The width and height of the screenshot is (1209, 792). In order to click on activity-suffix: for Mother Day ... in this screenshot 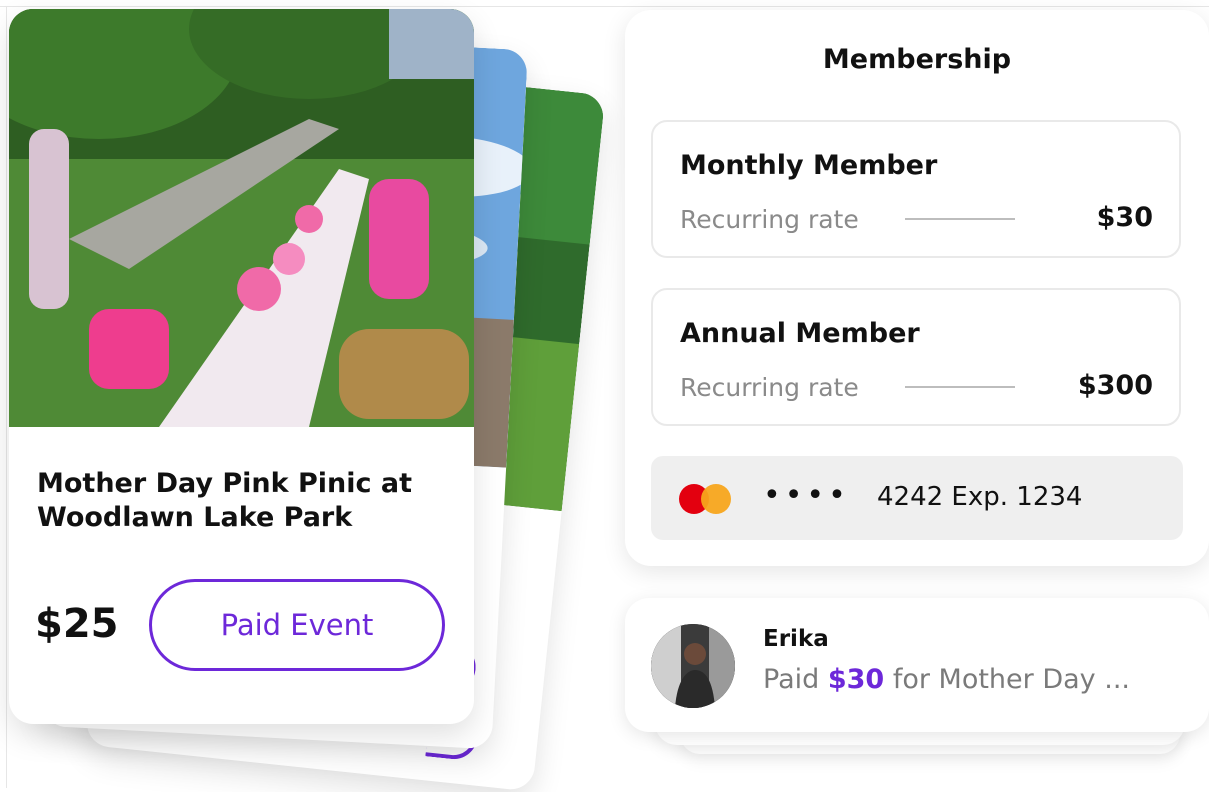, I will do `click(1011, 679)`.